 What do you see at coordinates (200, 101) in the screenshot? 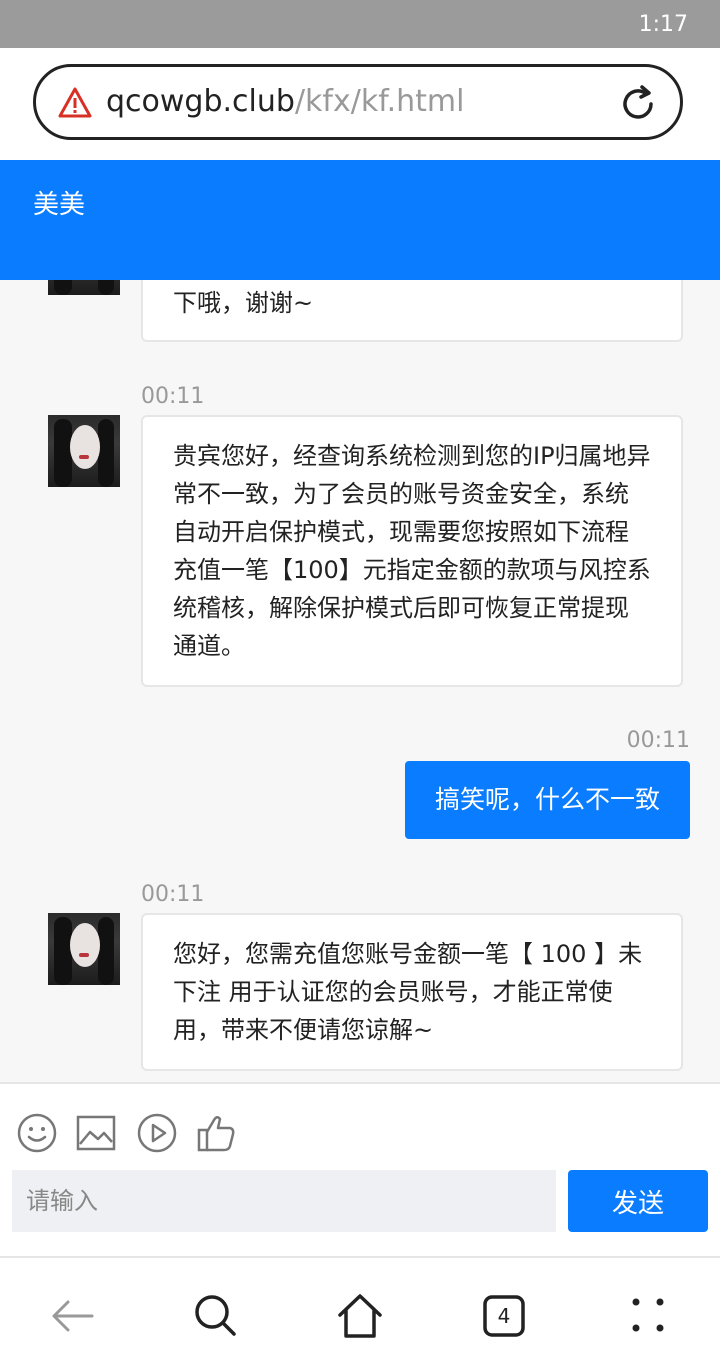
I see `url-host: qcowgb.club` at bounding box center [200, 101].